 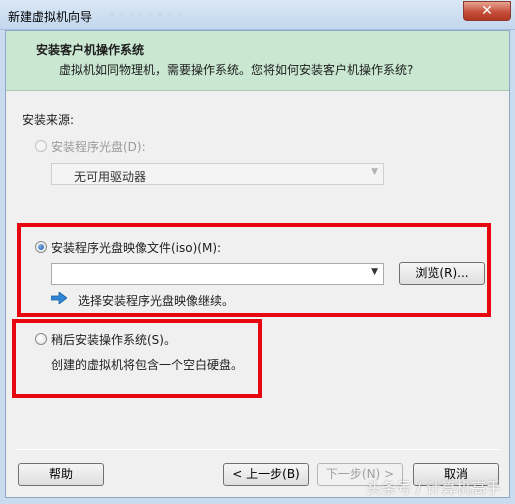 I want to click on watermark-text: 头条号 / 计算机高手, so click(x=433, y=488).